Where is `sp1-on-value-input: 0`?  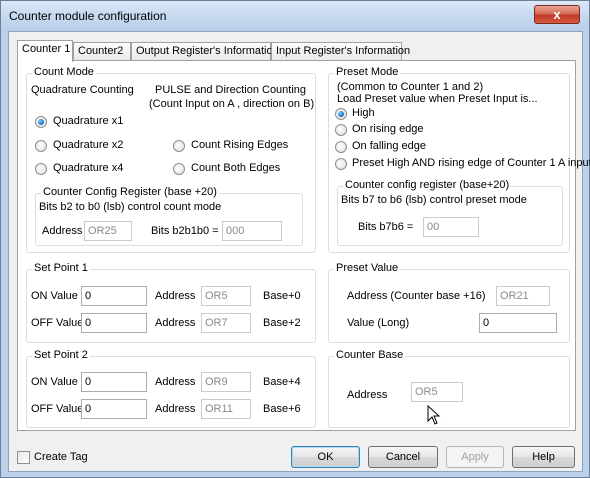 sp1-on-value-input: 0 is located at coordinates (114, 296).